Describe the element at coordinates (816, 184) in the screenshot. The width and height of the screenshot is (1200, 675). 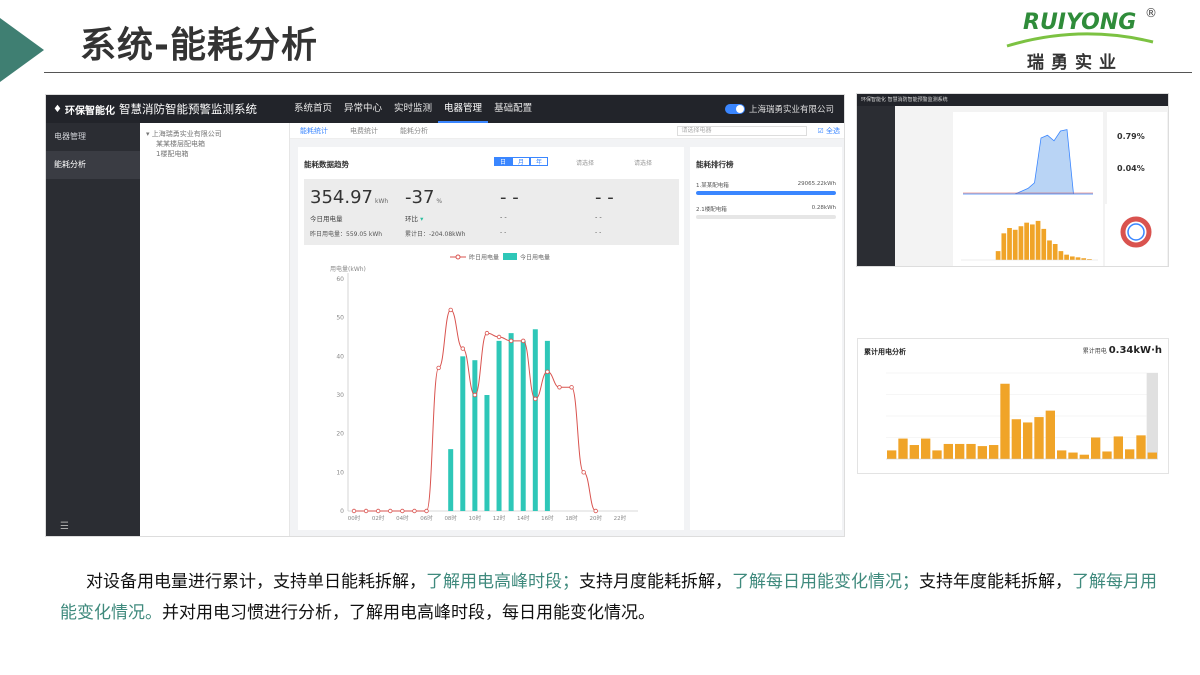
I see `ranking-value-0: 29065.22kWh` at that location.